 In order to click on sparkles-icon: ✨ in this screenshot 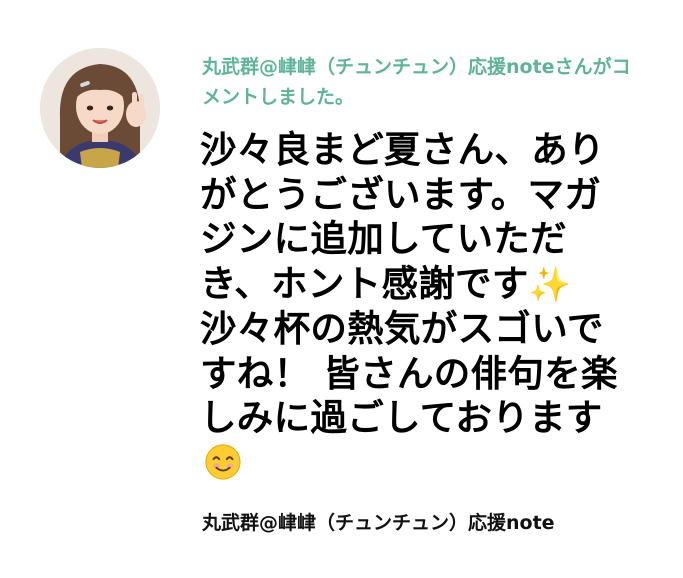, I will do `click(550, 285)`.